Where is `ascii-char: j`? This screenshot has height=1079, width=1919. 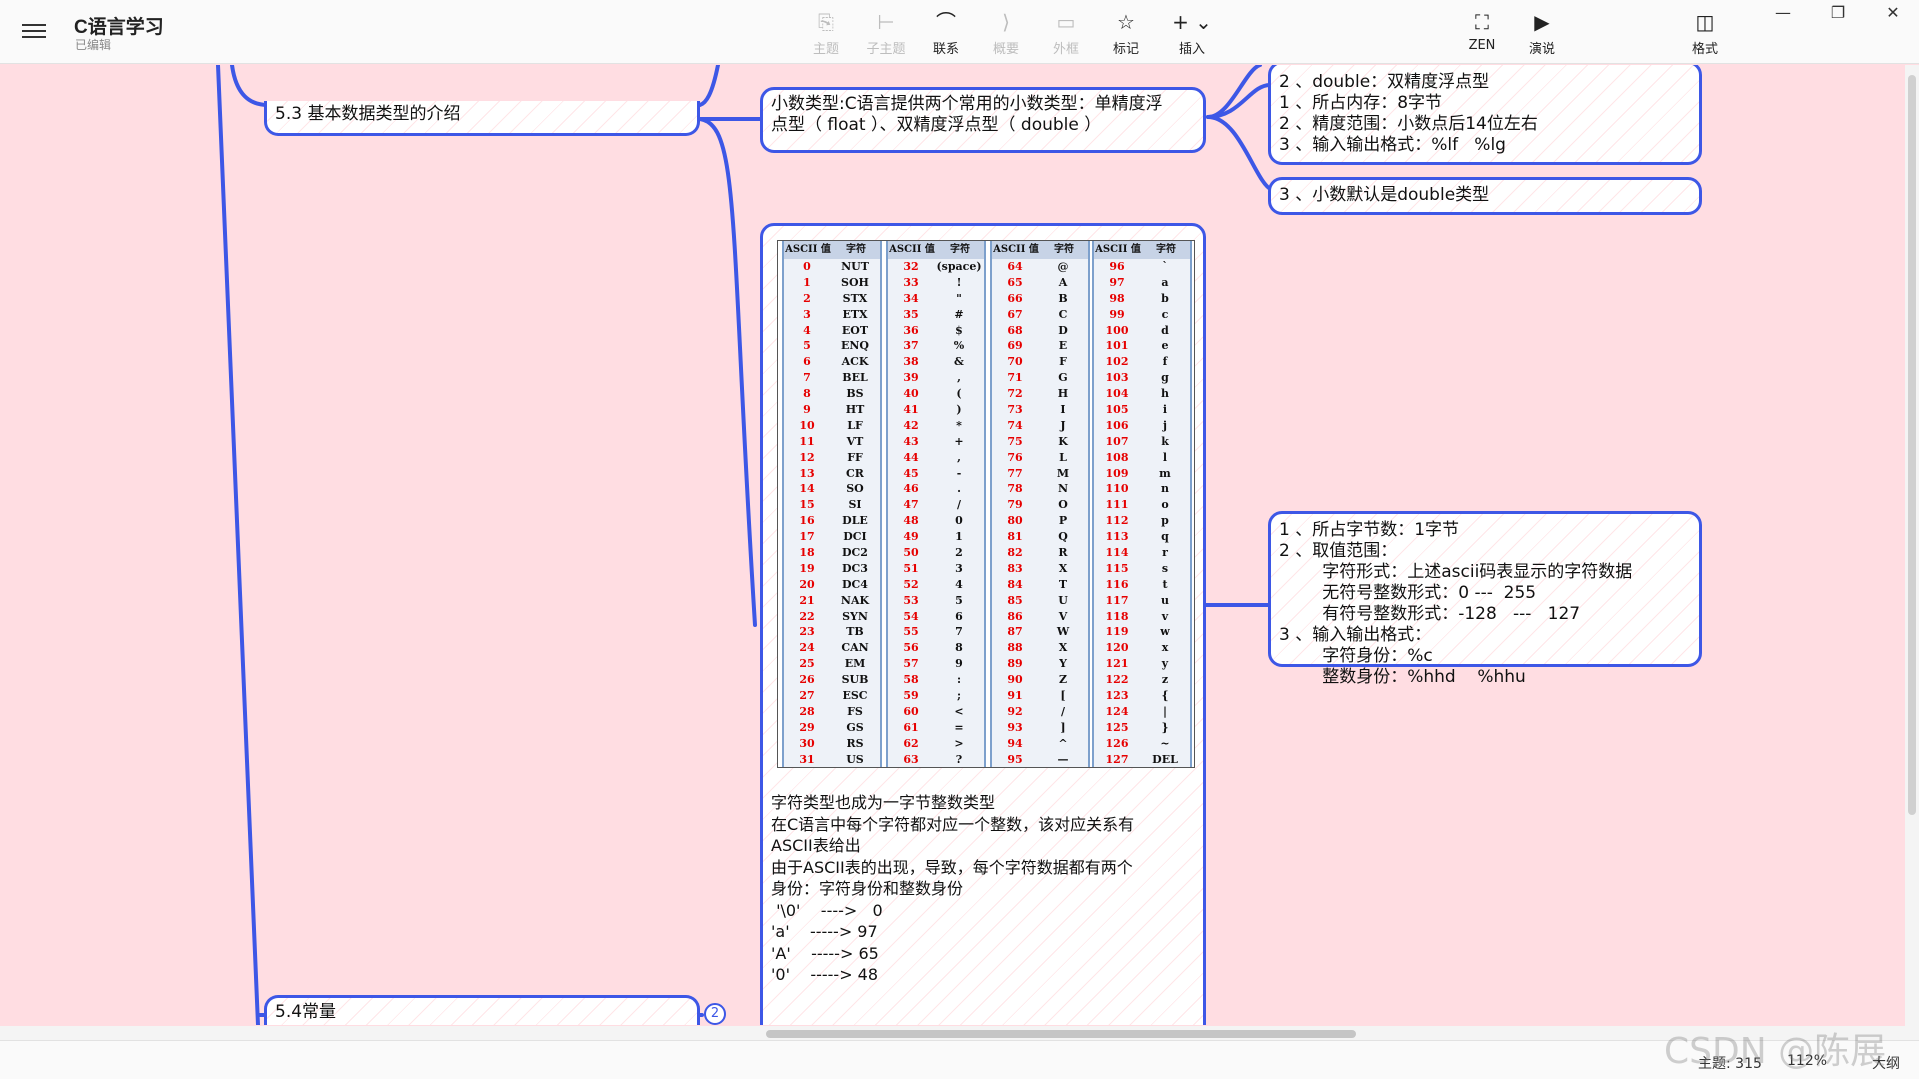 ascii-char: j is located at coordinates (1165, 425).